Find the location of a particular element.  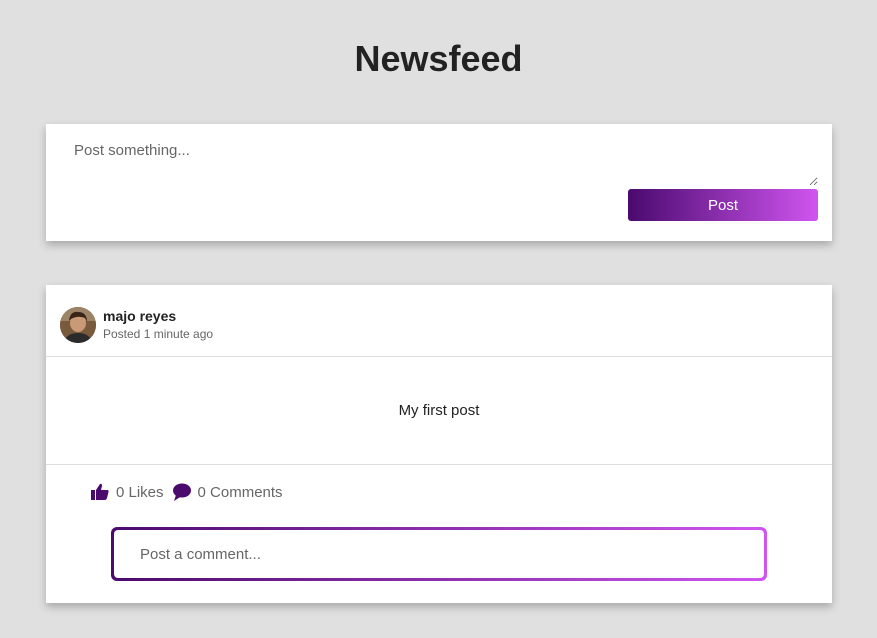

post-text: My first post is located at coordinates (439, 410).